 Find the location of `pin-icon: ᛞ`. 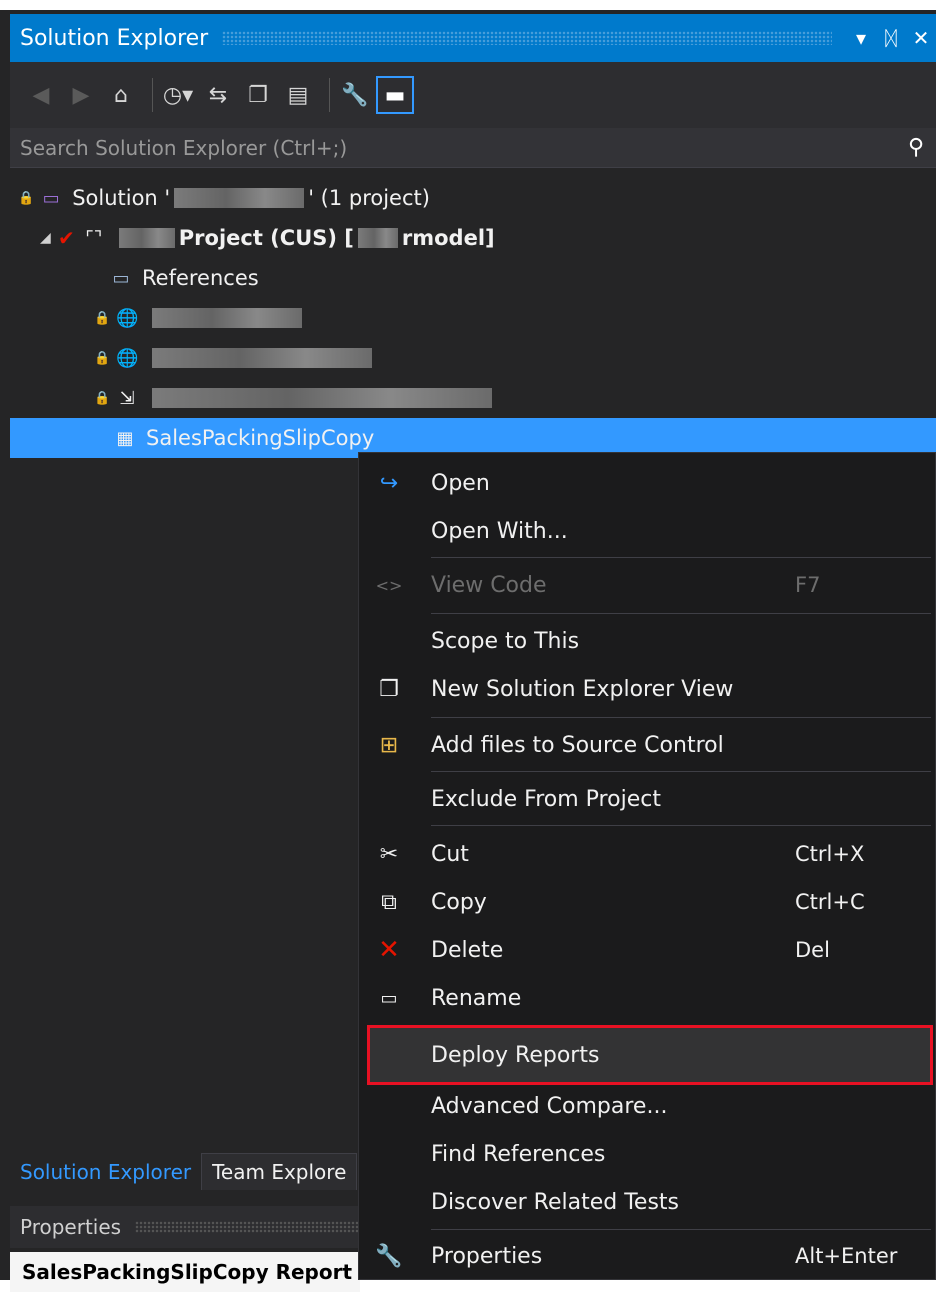

pin-icon: ᛞ is located at coordinates (891, 38).